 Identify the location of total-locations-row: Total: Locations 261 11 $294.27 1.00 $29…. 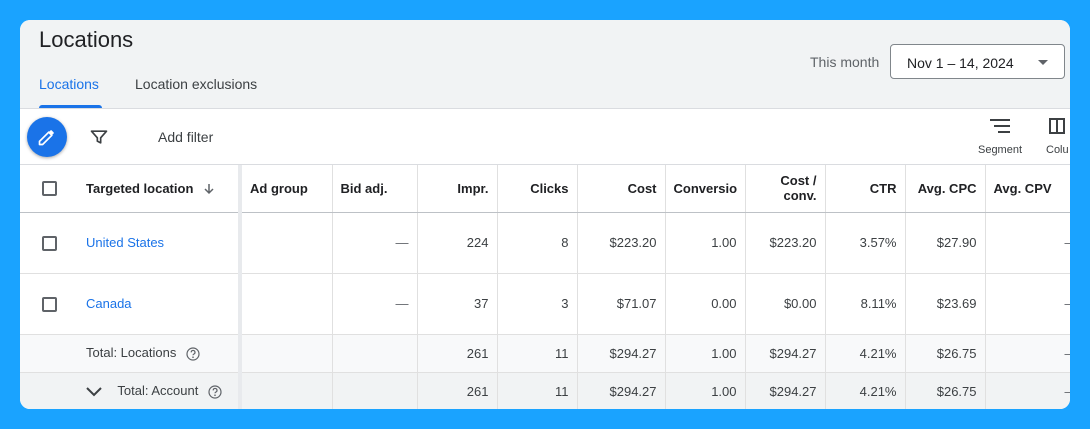
(545, 353).